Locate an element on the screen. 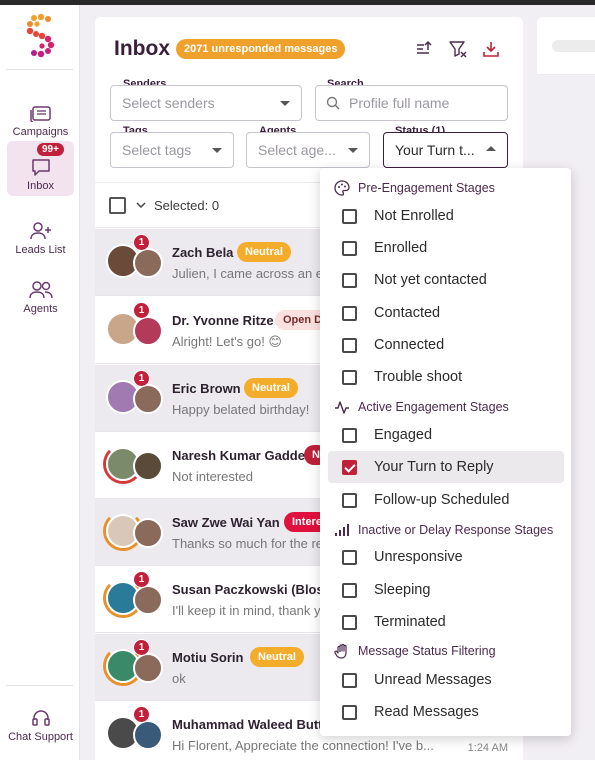 This screenshot has height=760, width=595. contact-name: Eric Brown is located at coordinates (206, 388).